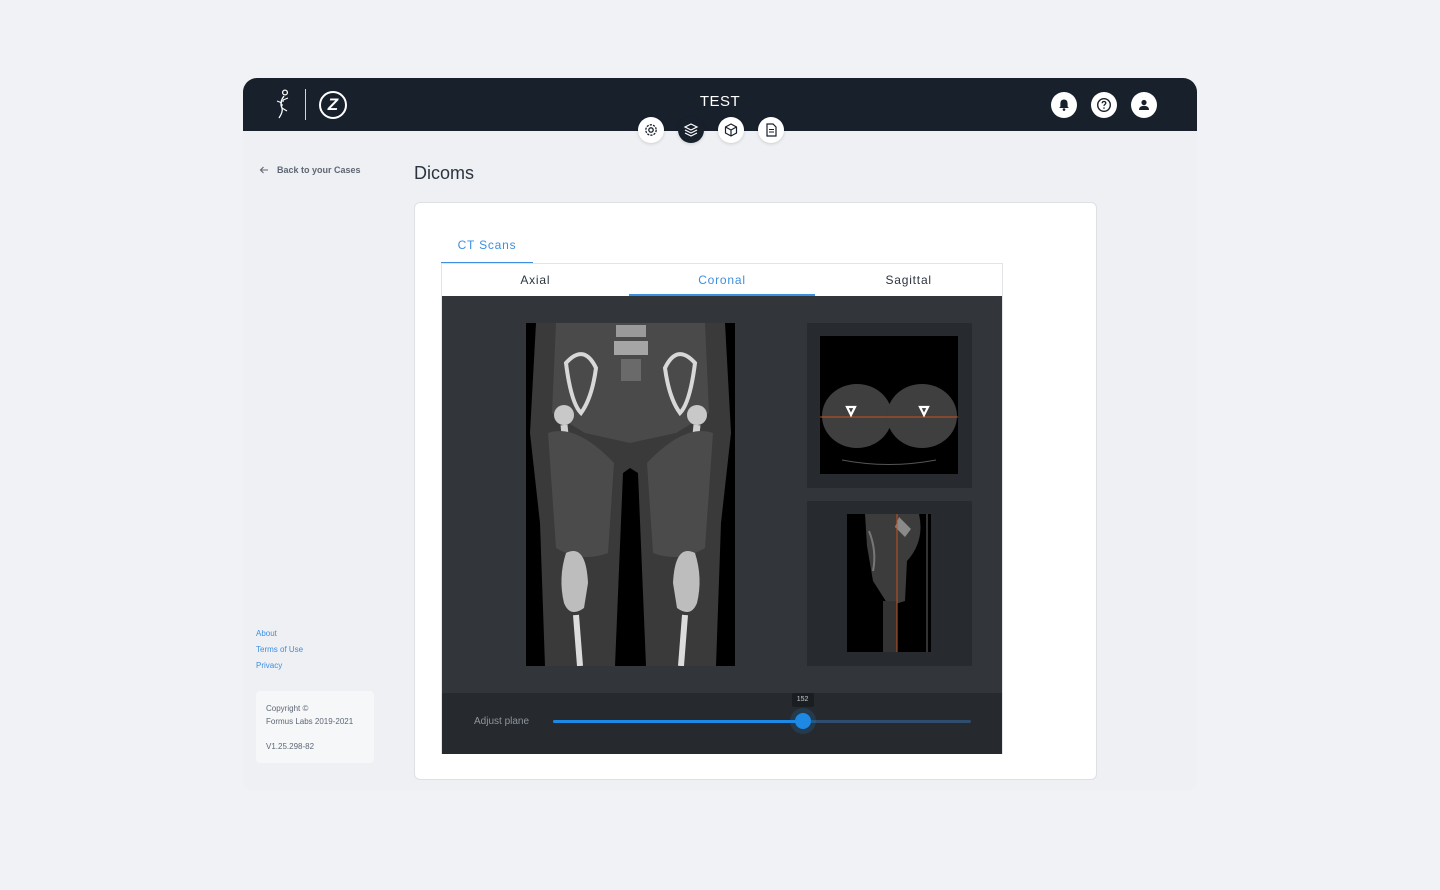  I want to click on help-icon, so click(1104, 105).